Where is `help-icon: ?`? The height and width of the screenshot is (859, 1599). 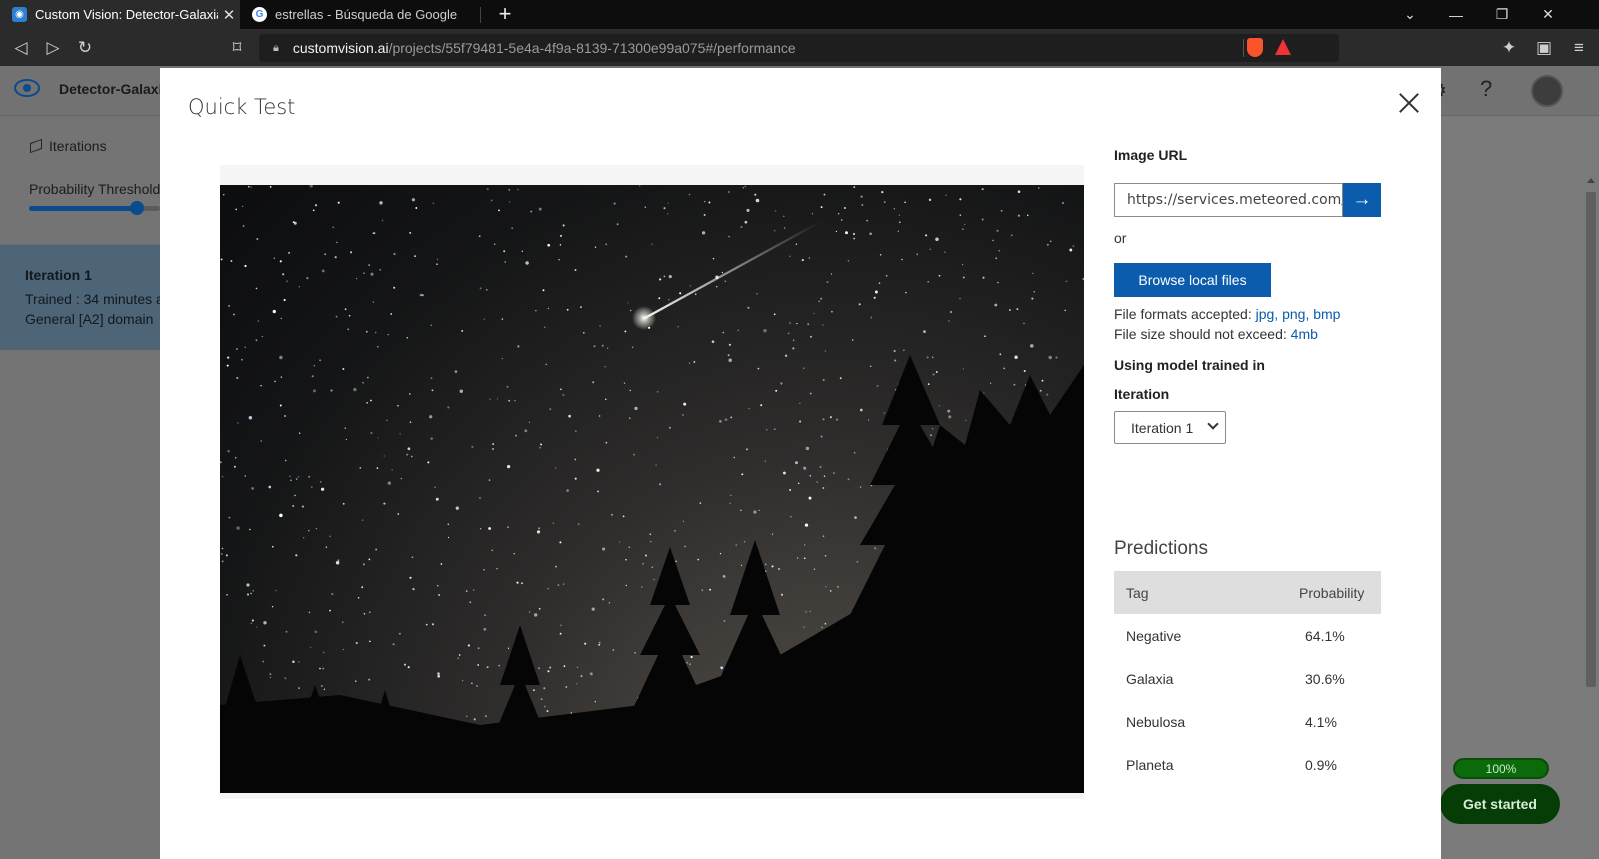 help-icon: ? is located at coordinates (1486, 89).